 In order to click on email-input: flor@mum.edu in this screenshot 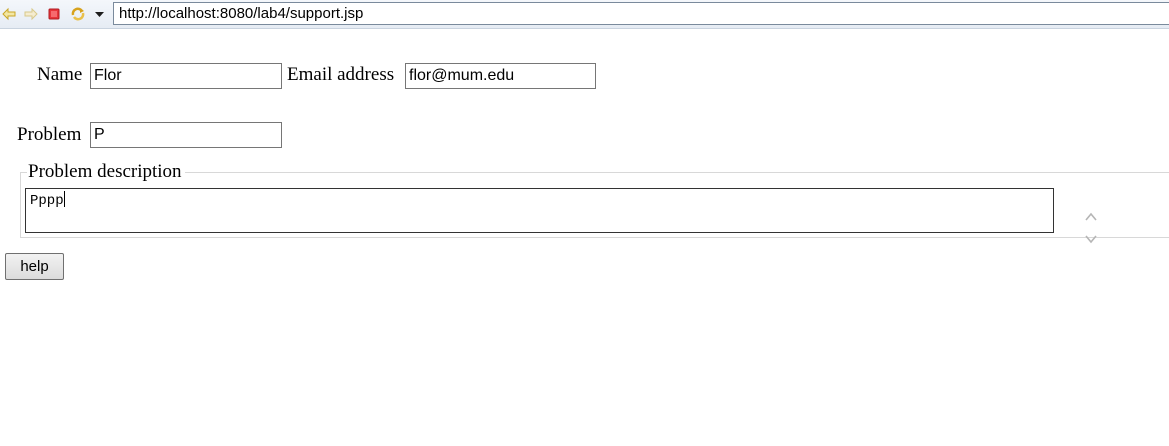, I will do `click(500, 76)`.